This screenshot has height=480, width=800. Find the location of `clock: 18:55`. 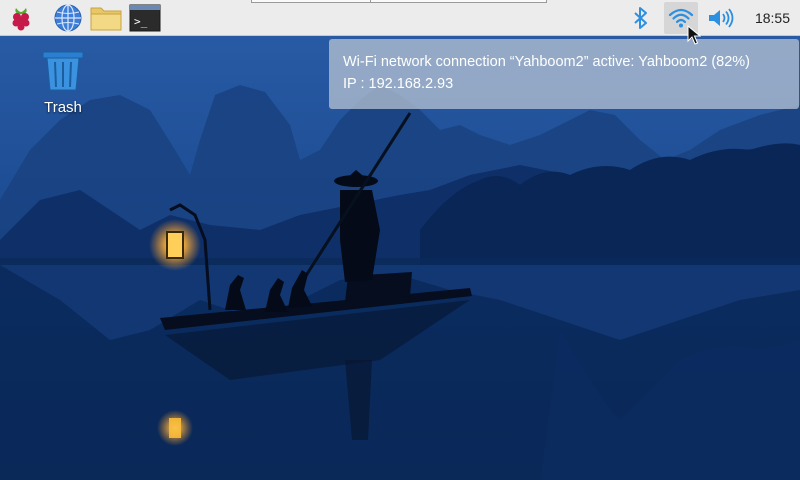

clock: 18:55 is located at coordinates (772, 18).